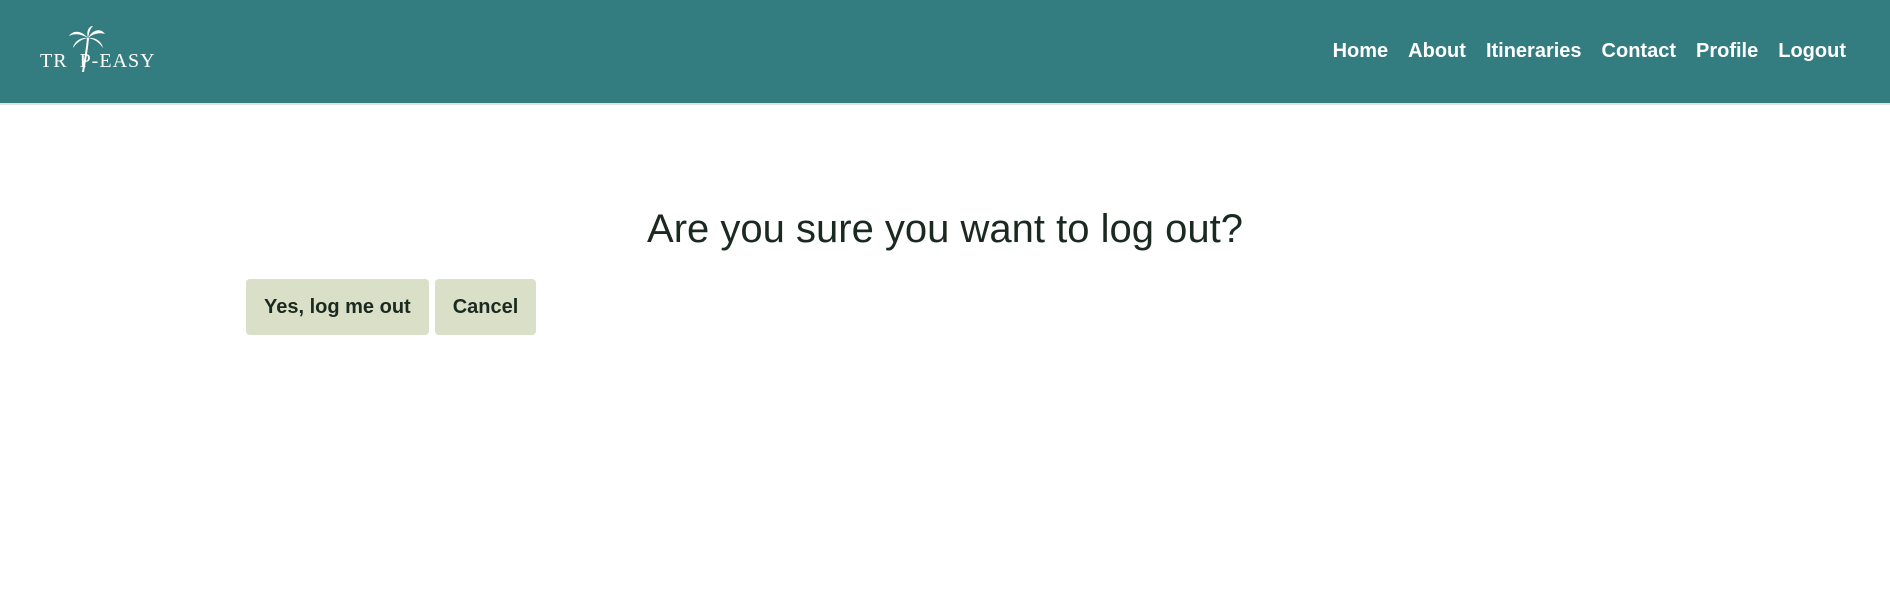 The height and width of the screenshot is (602, 1890). What do you see at coordinates (1727, 51) in the screenshot?
I see `nav-profile: Profile` at bounding box center [1727, 51].